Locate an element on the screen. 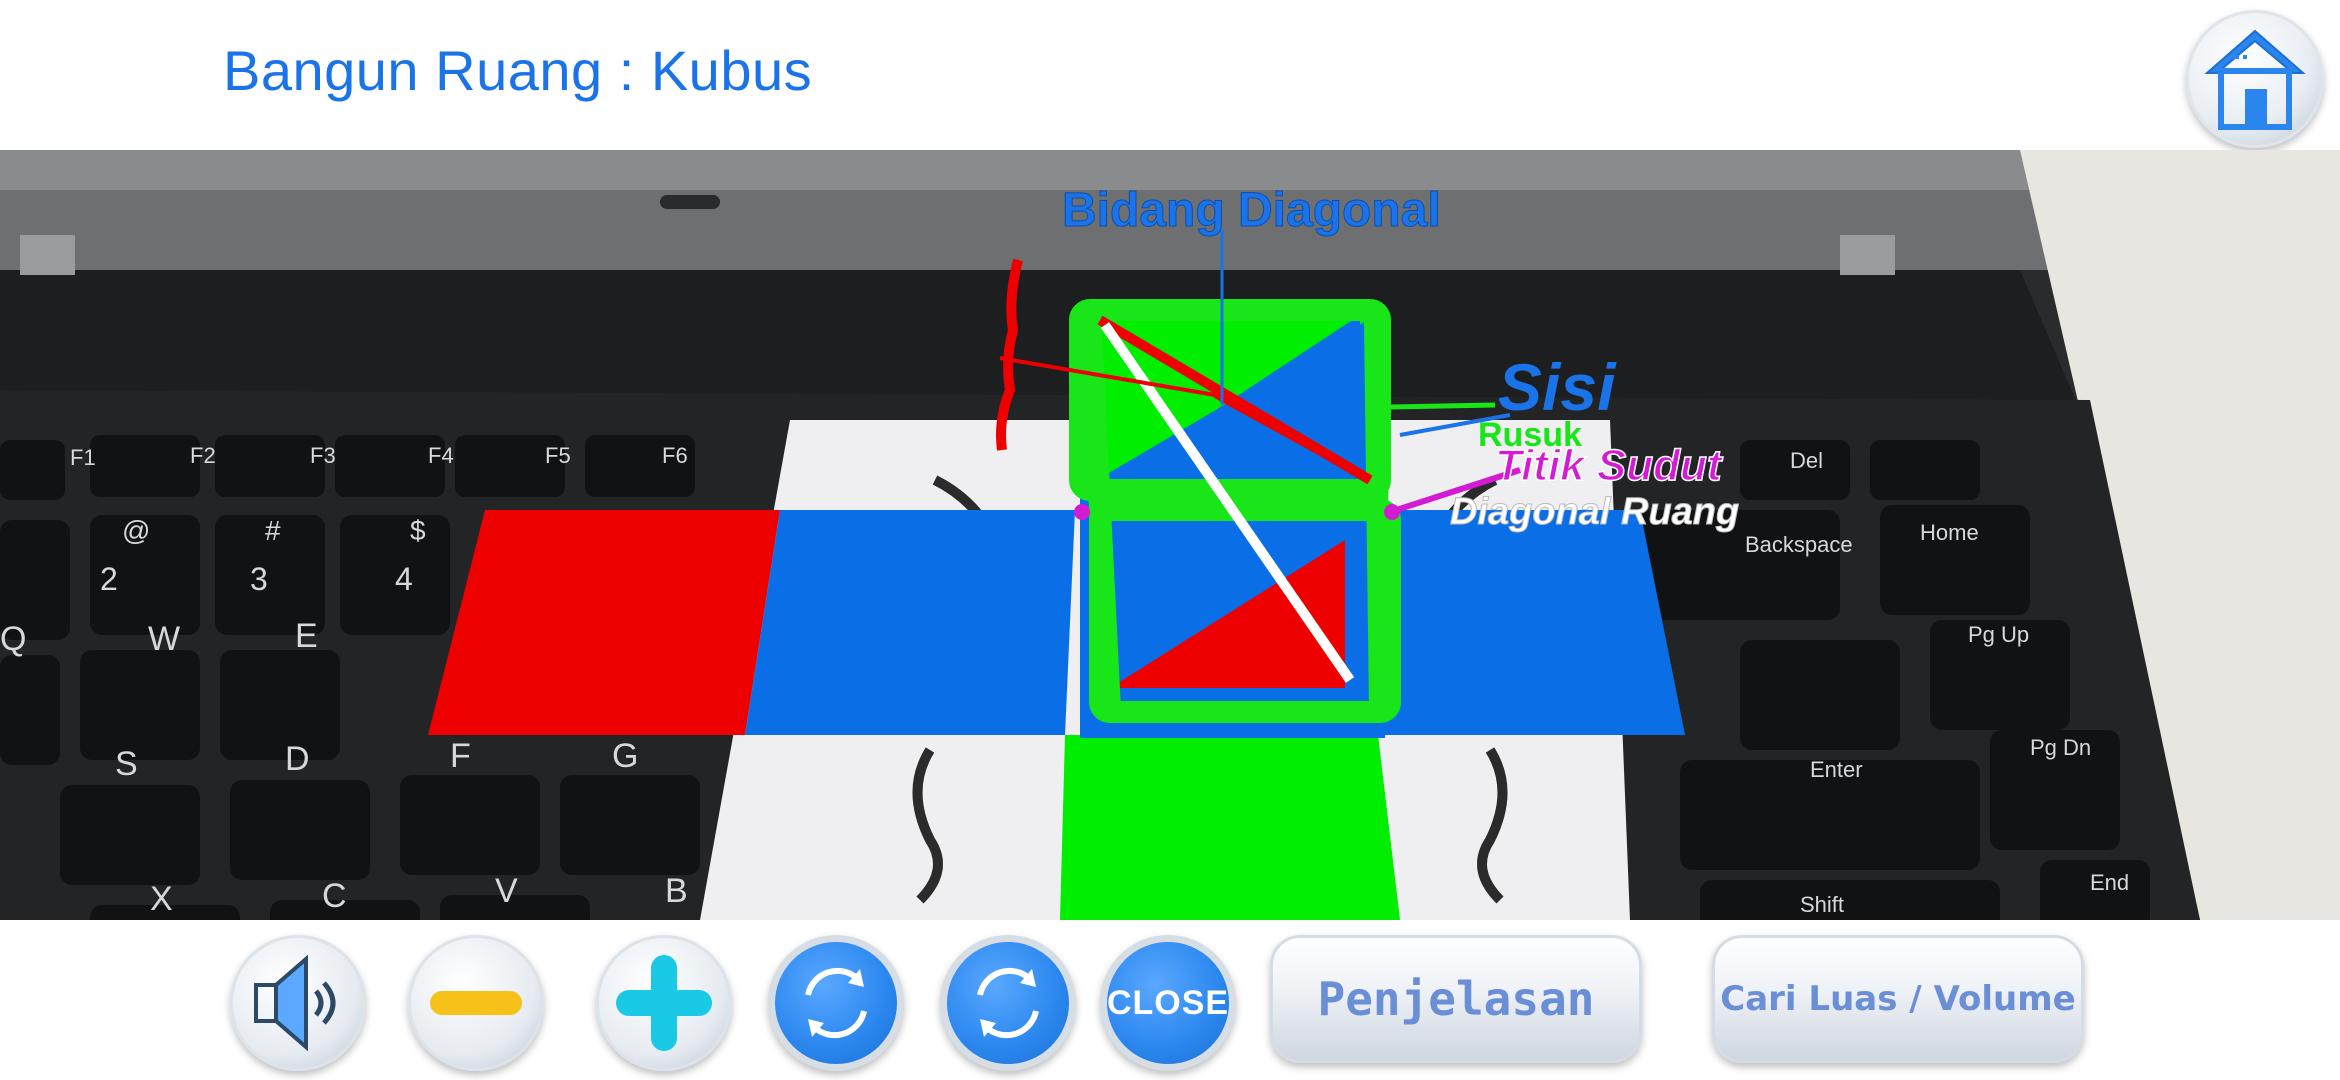 This screenshot has width=2340, height=1080. svg-text: F is located at coordinates (460, 756).